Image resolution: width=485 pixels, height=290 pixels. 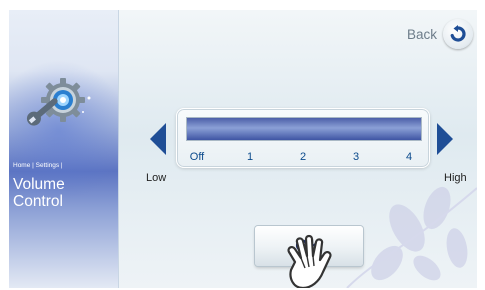 I want to click on volume-tick-3: 3, so click(x=356, y=157).